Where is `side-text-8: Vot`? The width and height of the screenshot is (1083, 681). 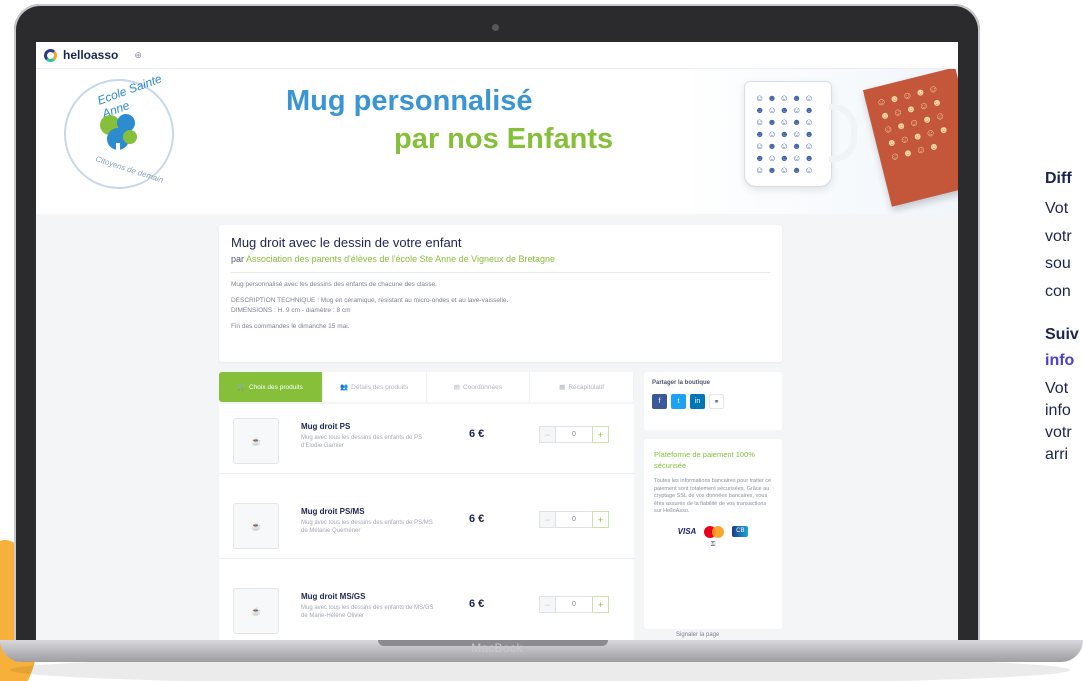
side-text-8: Vot is located at coordinates (1057, 388).